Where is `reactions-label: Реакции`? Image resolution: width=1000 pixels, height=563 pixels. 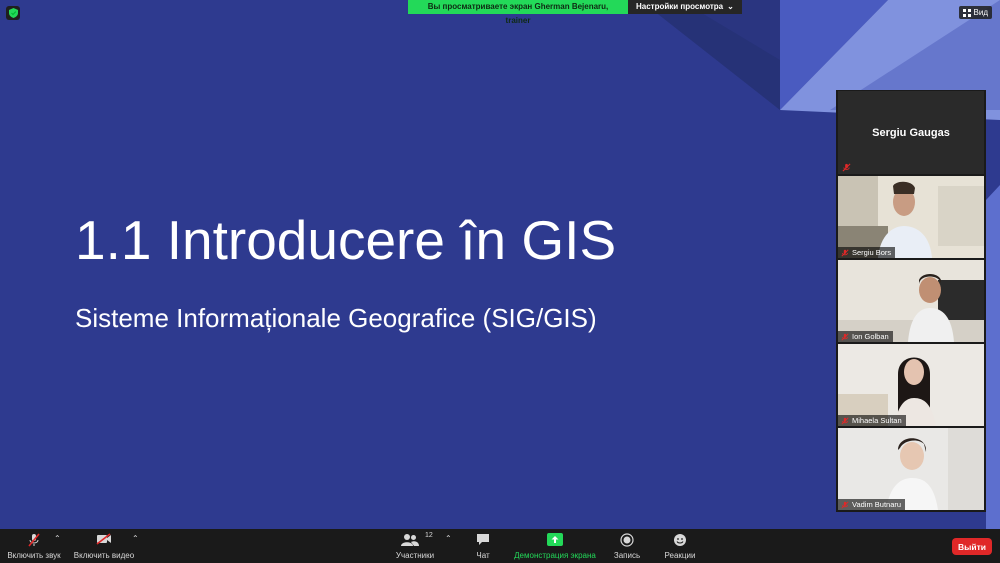 reactions-label: Реакции is located at coordinates (680, 555).